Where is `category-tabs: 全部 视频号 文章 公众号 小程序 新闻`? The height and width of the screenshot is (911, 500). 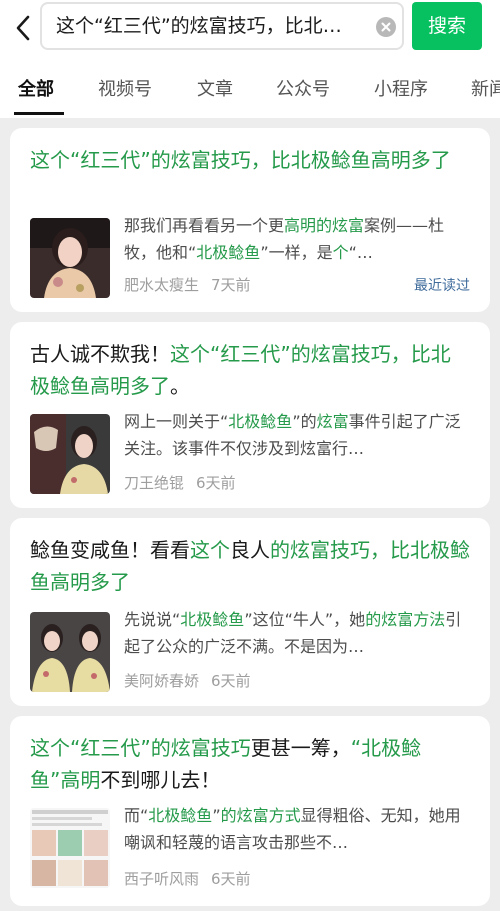
category-tabs: 全部 视频号 文章 公众号 小程序 新闻 is located at coordinates (250, 90).